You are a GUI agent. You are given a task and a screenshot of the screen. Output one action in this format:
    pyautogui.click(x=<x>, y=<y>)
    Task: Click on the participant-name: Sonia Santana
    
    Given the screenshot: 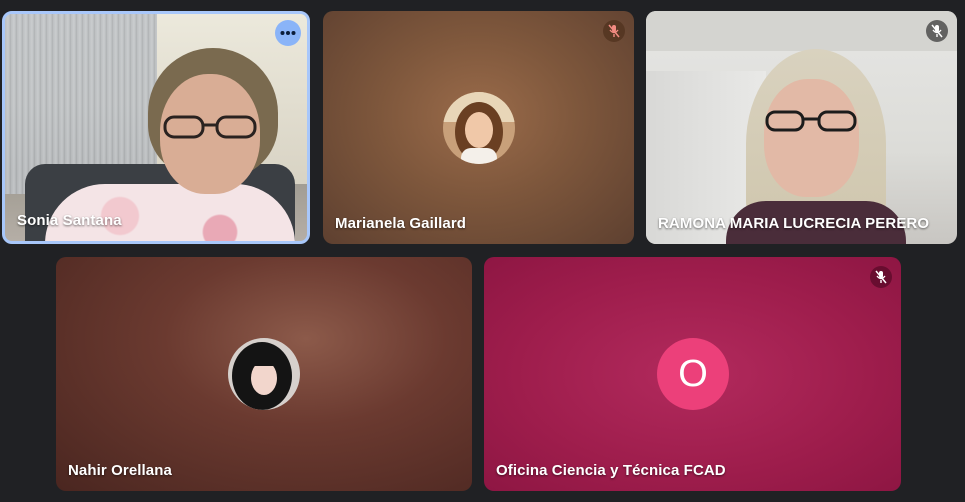 What is the action you would take?
    pyautogui.click(x=69, y=220)
    